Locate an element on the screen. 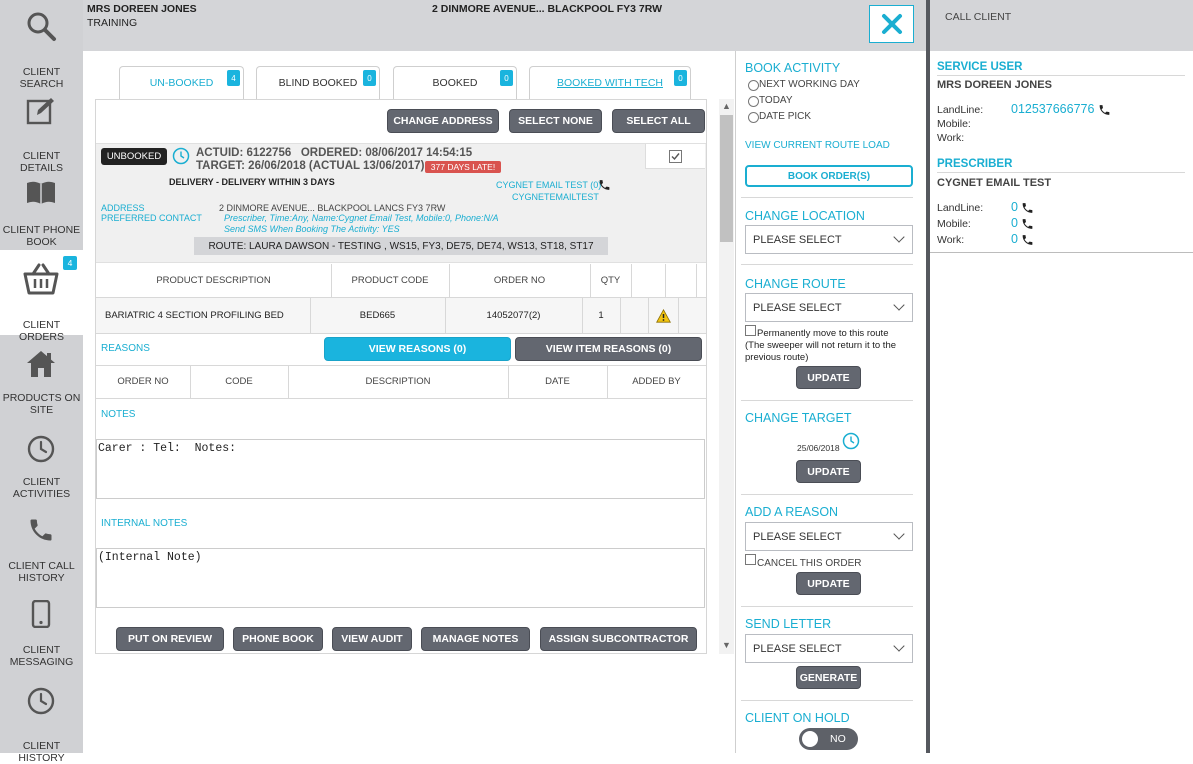 Image resolution: width=1193 pixels, height=764 pixels. prescriber-mobile-number: 0 is located at coordinates (1014, 223).